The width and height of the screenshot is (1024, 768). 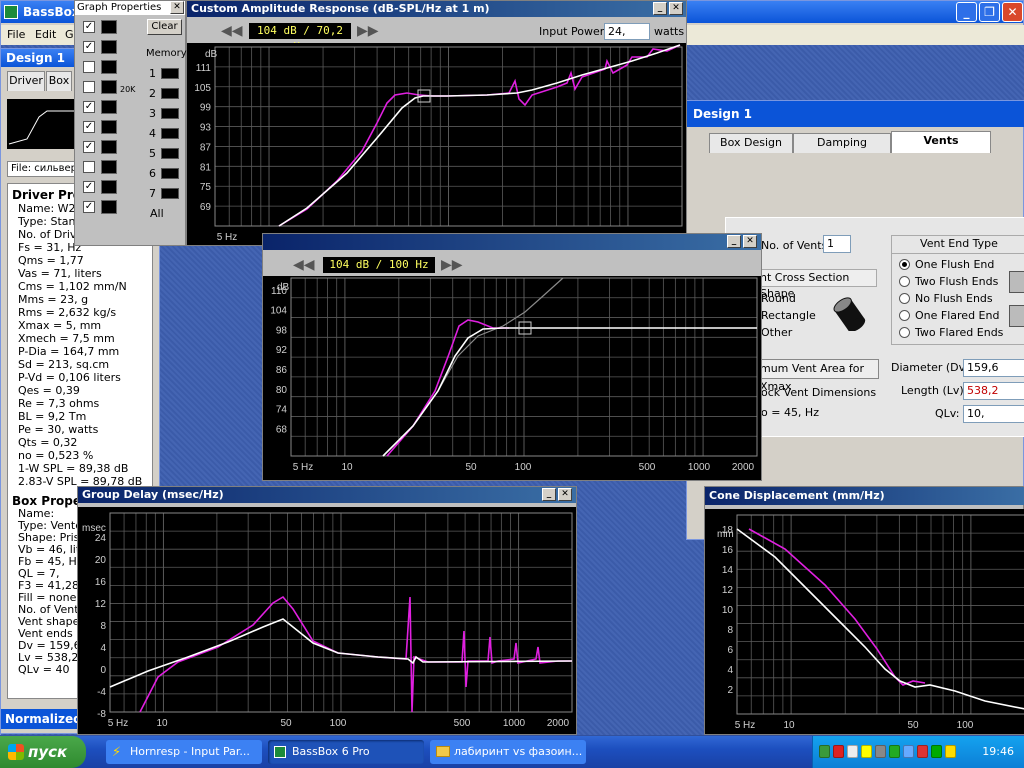 What do you see at coordinates (880, 619) in the screenshot?
I see `white-curve` at bounding box center [880, 619].